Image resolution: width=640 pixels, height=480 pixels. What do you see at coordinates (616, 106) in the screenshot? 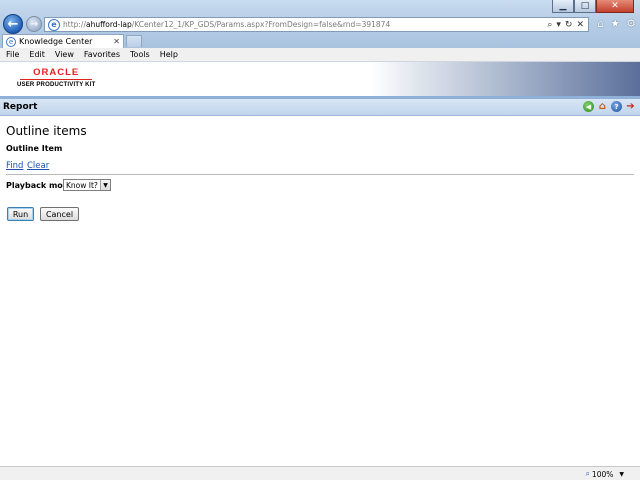
I see `help-icon: ?` at bounding box center [616, 106].